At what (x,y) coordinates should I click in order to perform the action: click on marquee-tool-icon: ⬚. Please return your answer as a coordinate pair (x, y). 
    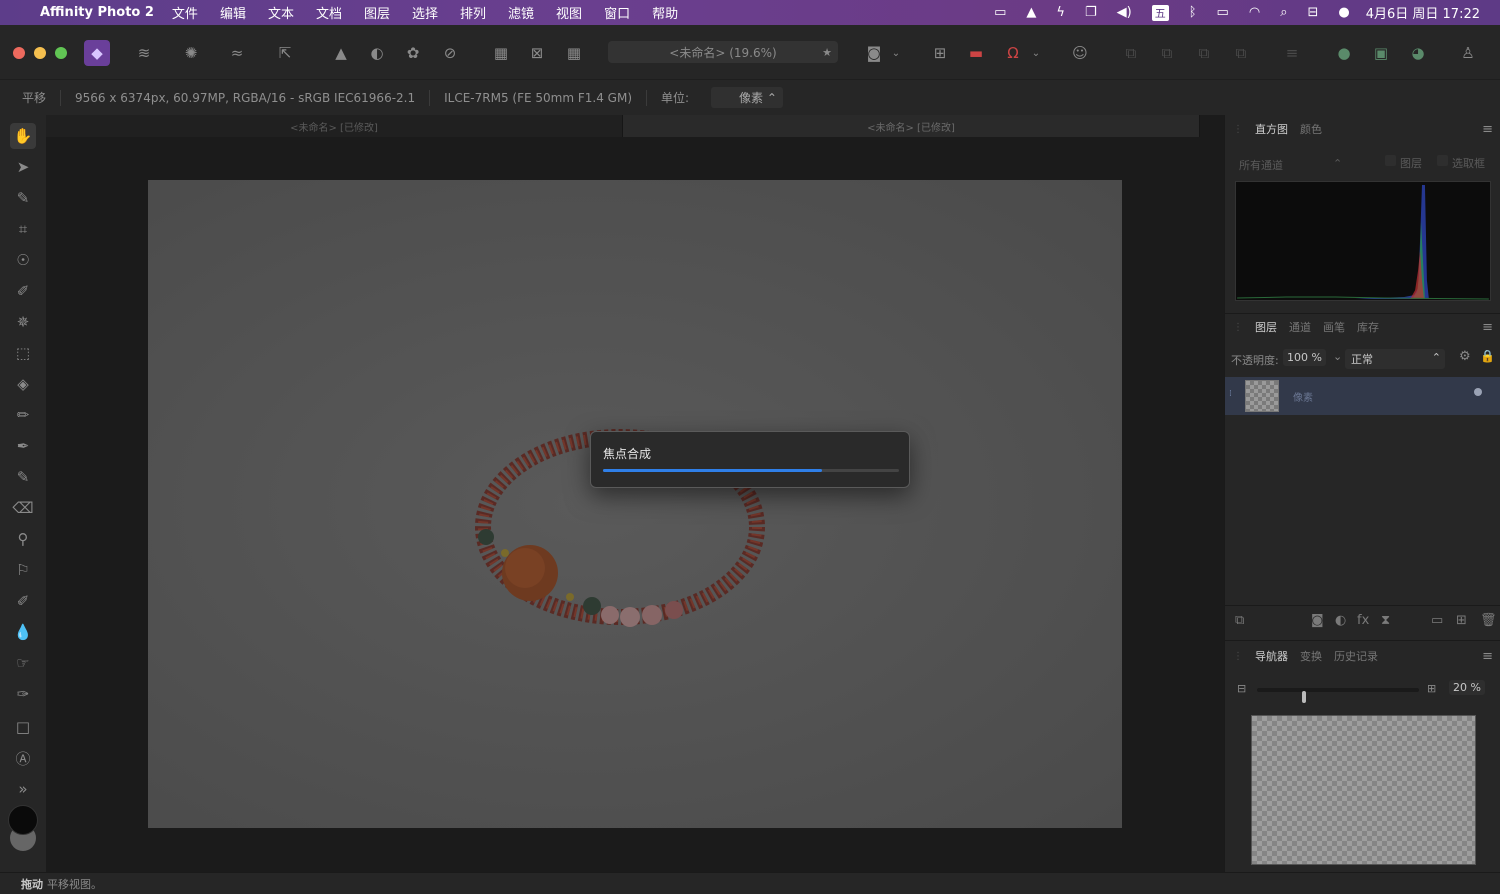
    Looking at the image, I should click on (23, 353).